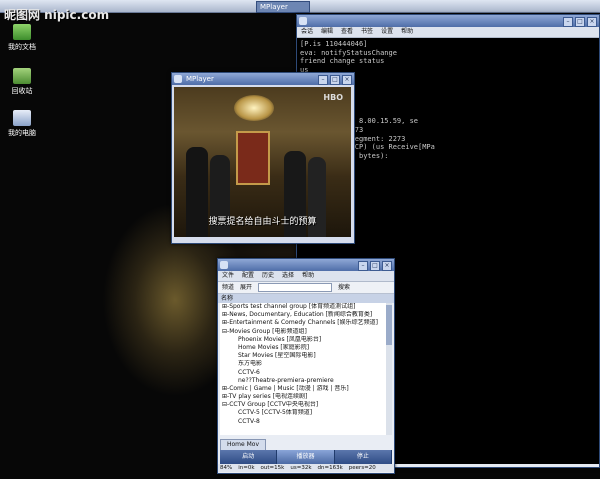 This screenshot has width=600, height=479. I want to click on client-icon, so click(224, 265).